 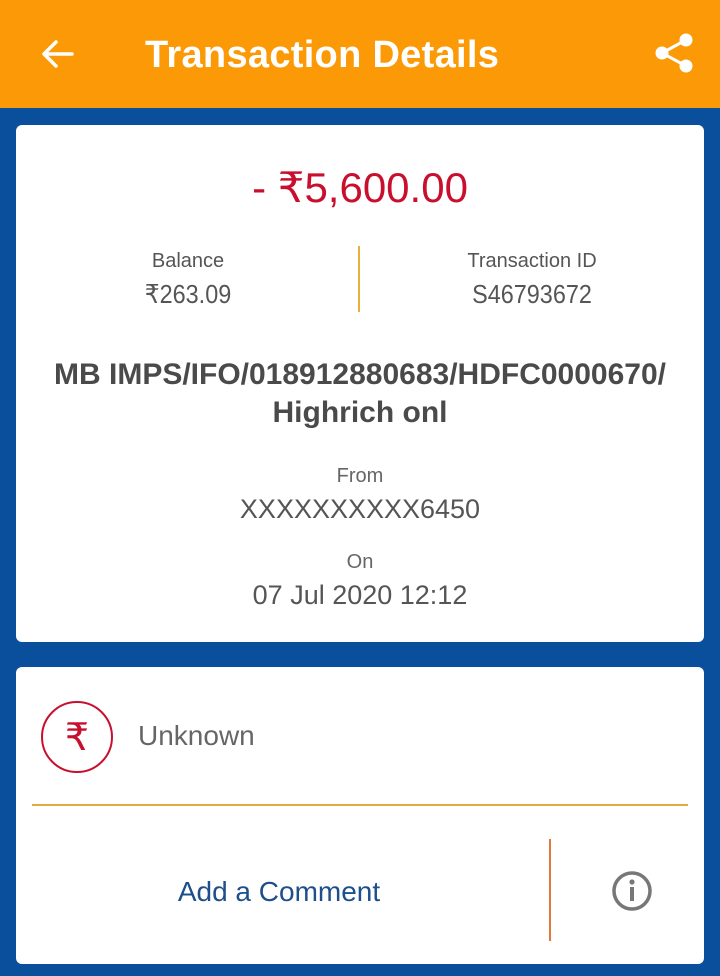 I want to click on on-label: On, so click(x=360, y=562).